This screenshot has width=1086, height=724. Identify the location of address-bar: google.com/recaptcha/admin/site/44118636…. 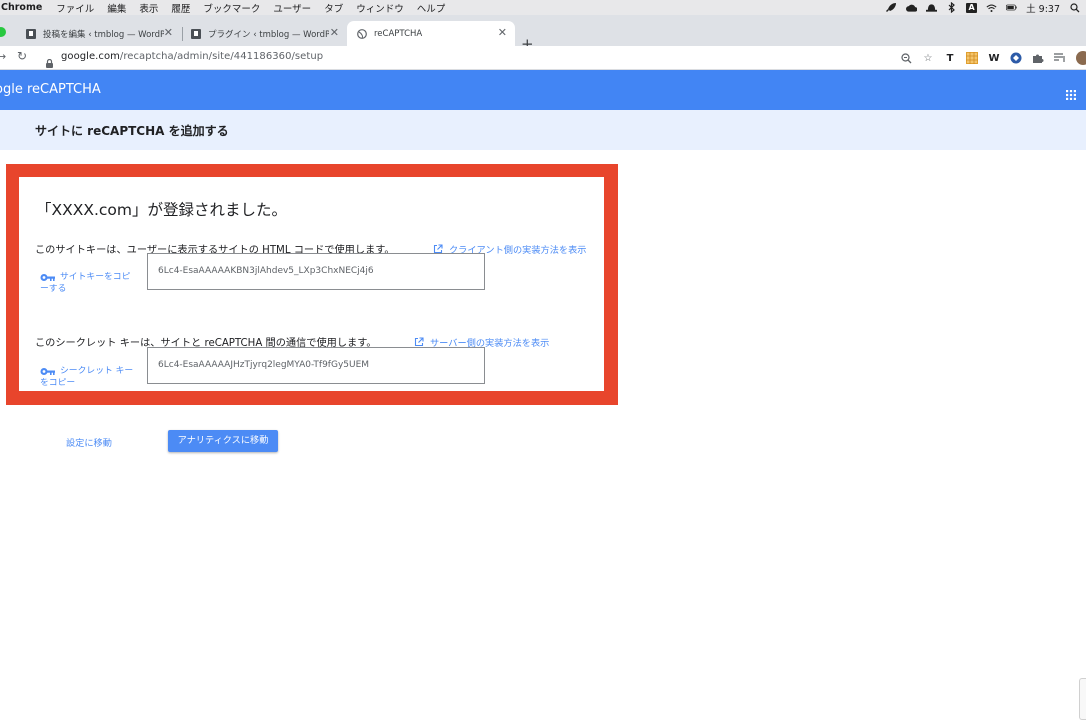
(192, 56).